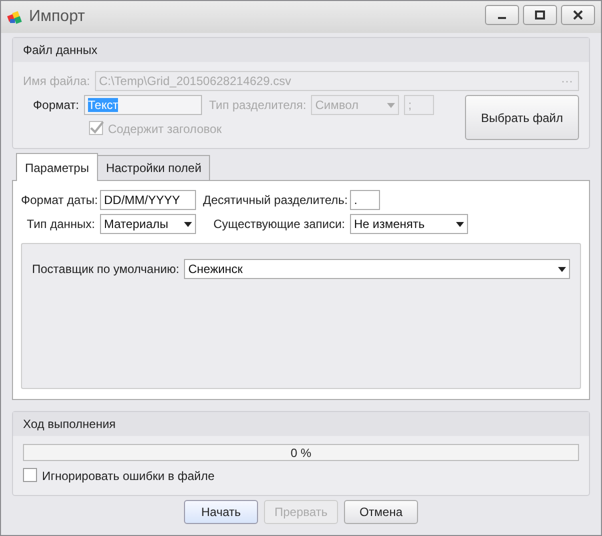 The image size is (602, 536). I want to click on field-label: Формат даты:, so click(58, 200).